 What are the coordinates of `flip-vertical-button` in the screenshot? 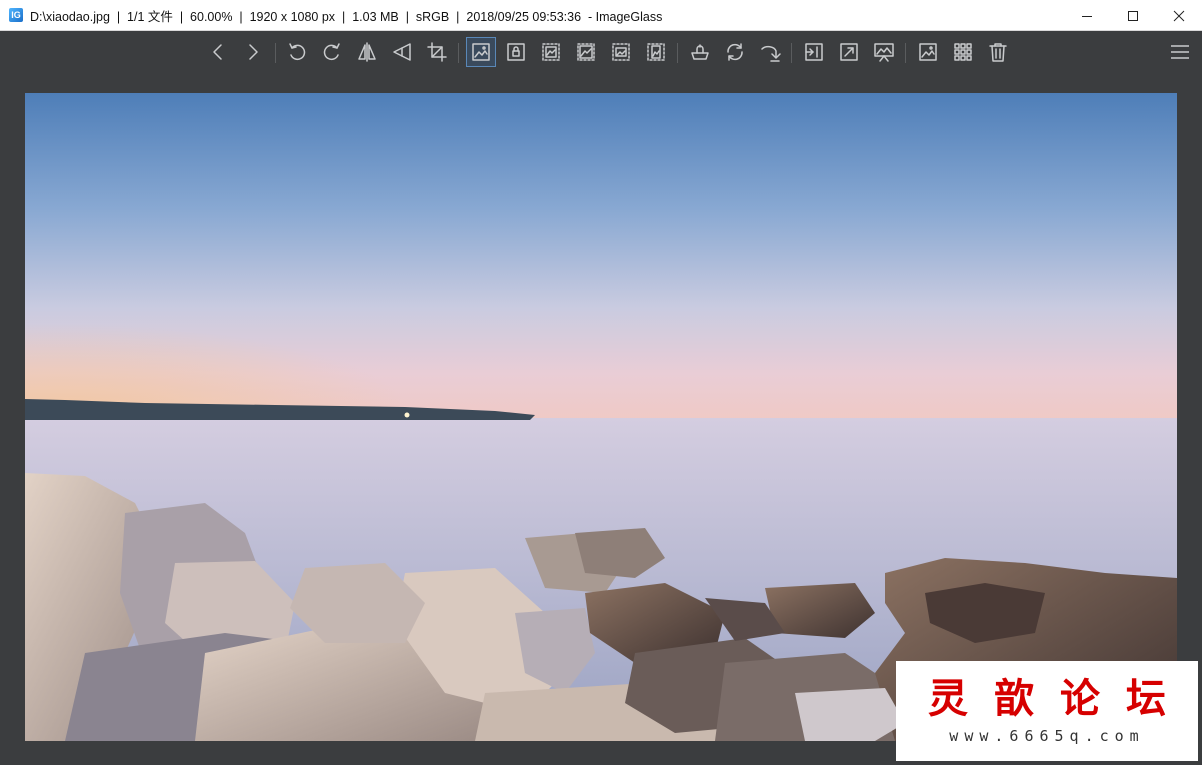 It's located at (402, 52).